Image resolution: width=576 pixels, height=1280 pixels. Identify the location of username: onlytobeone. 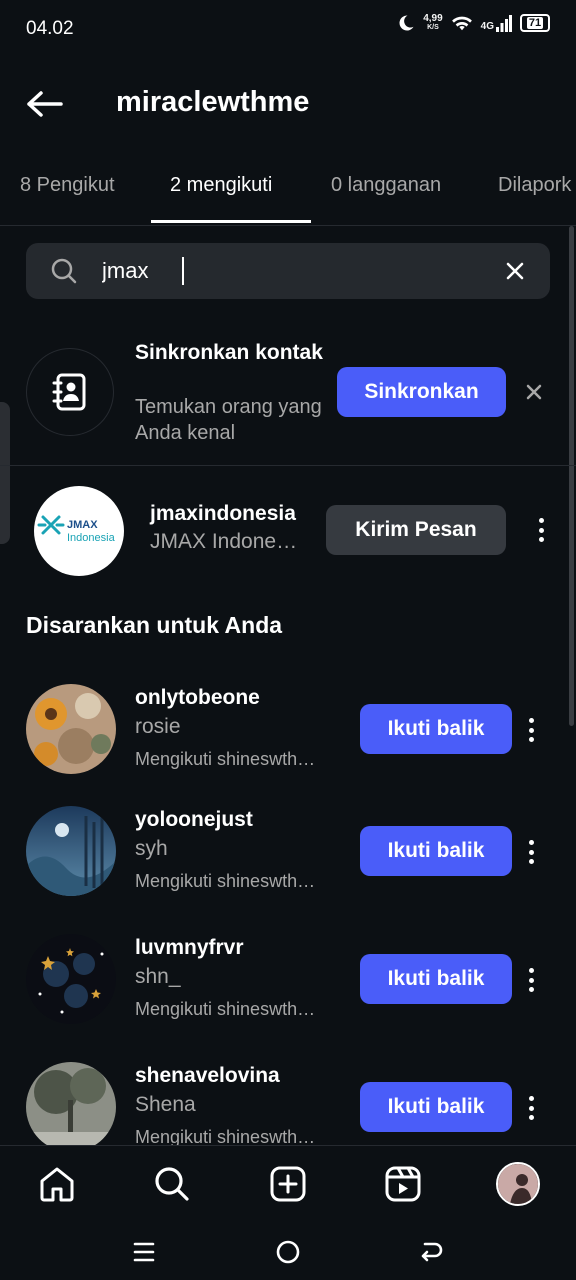
(197, 697).